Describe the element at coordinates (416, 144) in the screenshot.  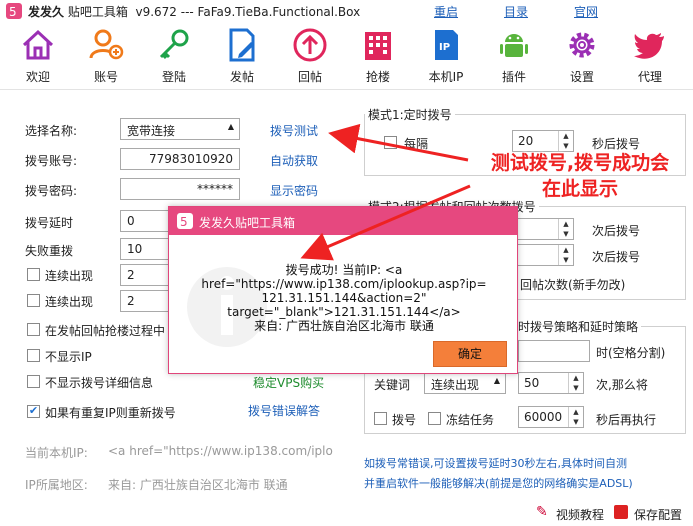
I see `every-label: 每隔` at that location.